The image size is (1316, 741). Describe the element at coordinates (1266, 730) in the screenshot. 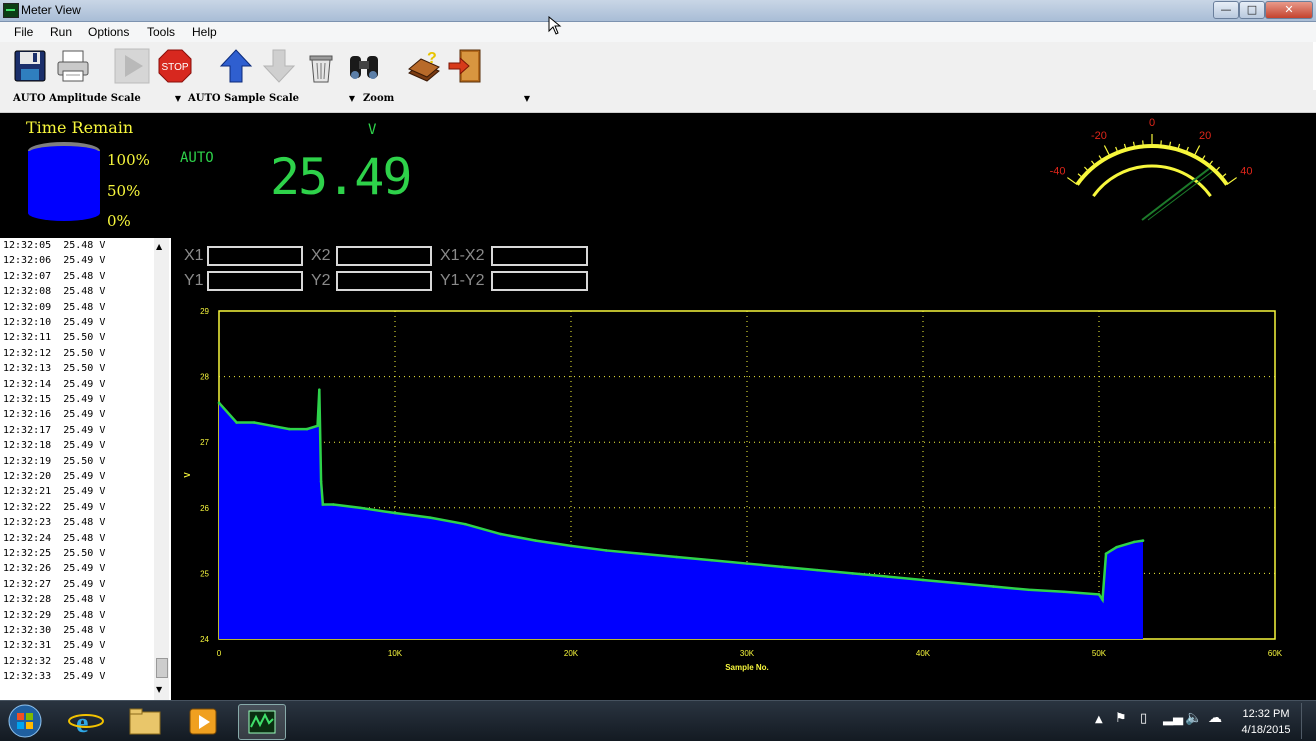

I see `clock-date: 4/18/2015` at that location.